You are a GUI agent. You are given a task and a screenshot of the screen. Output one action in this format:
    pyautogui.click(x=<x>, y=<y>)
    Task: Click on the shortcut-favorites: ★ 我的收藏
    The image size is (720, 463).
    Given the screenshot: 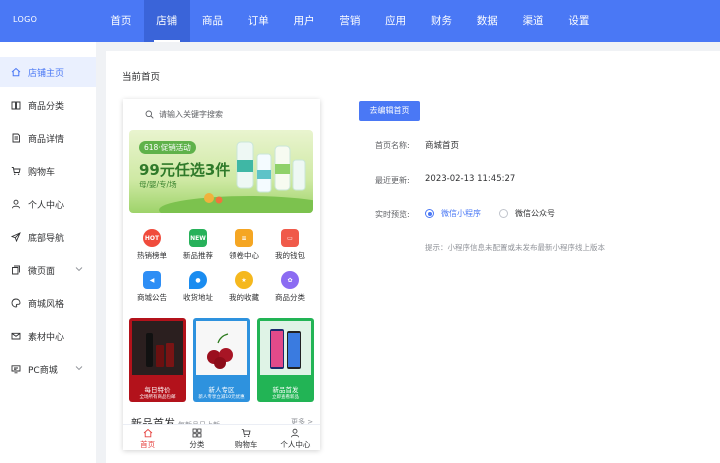 What is the action you would take?
    pyautogui.click(x=244, y=291)
    